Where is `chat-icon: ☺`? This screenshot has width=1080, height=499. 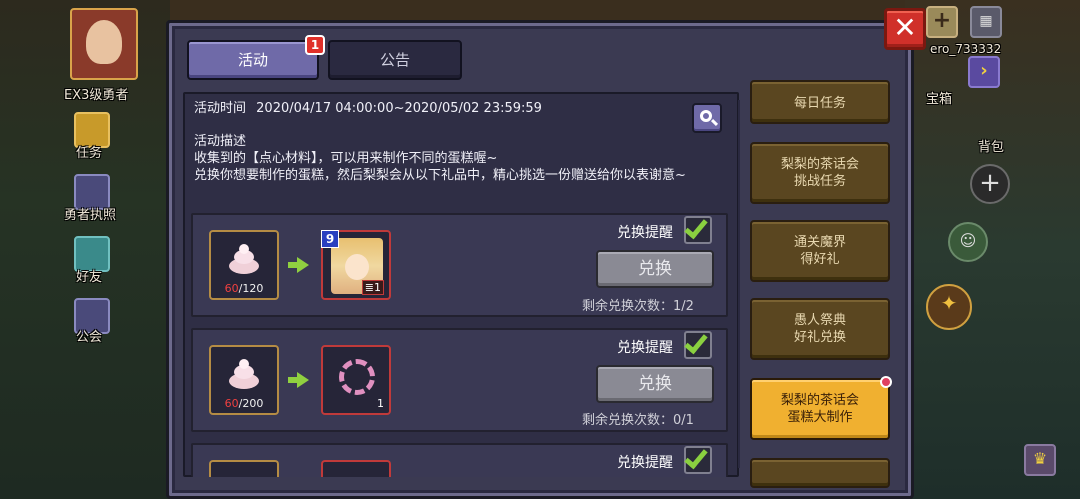
chat-icon: ☺ is located at coordinates (968, 242).